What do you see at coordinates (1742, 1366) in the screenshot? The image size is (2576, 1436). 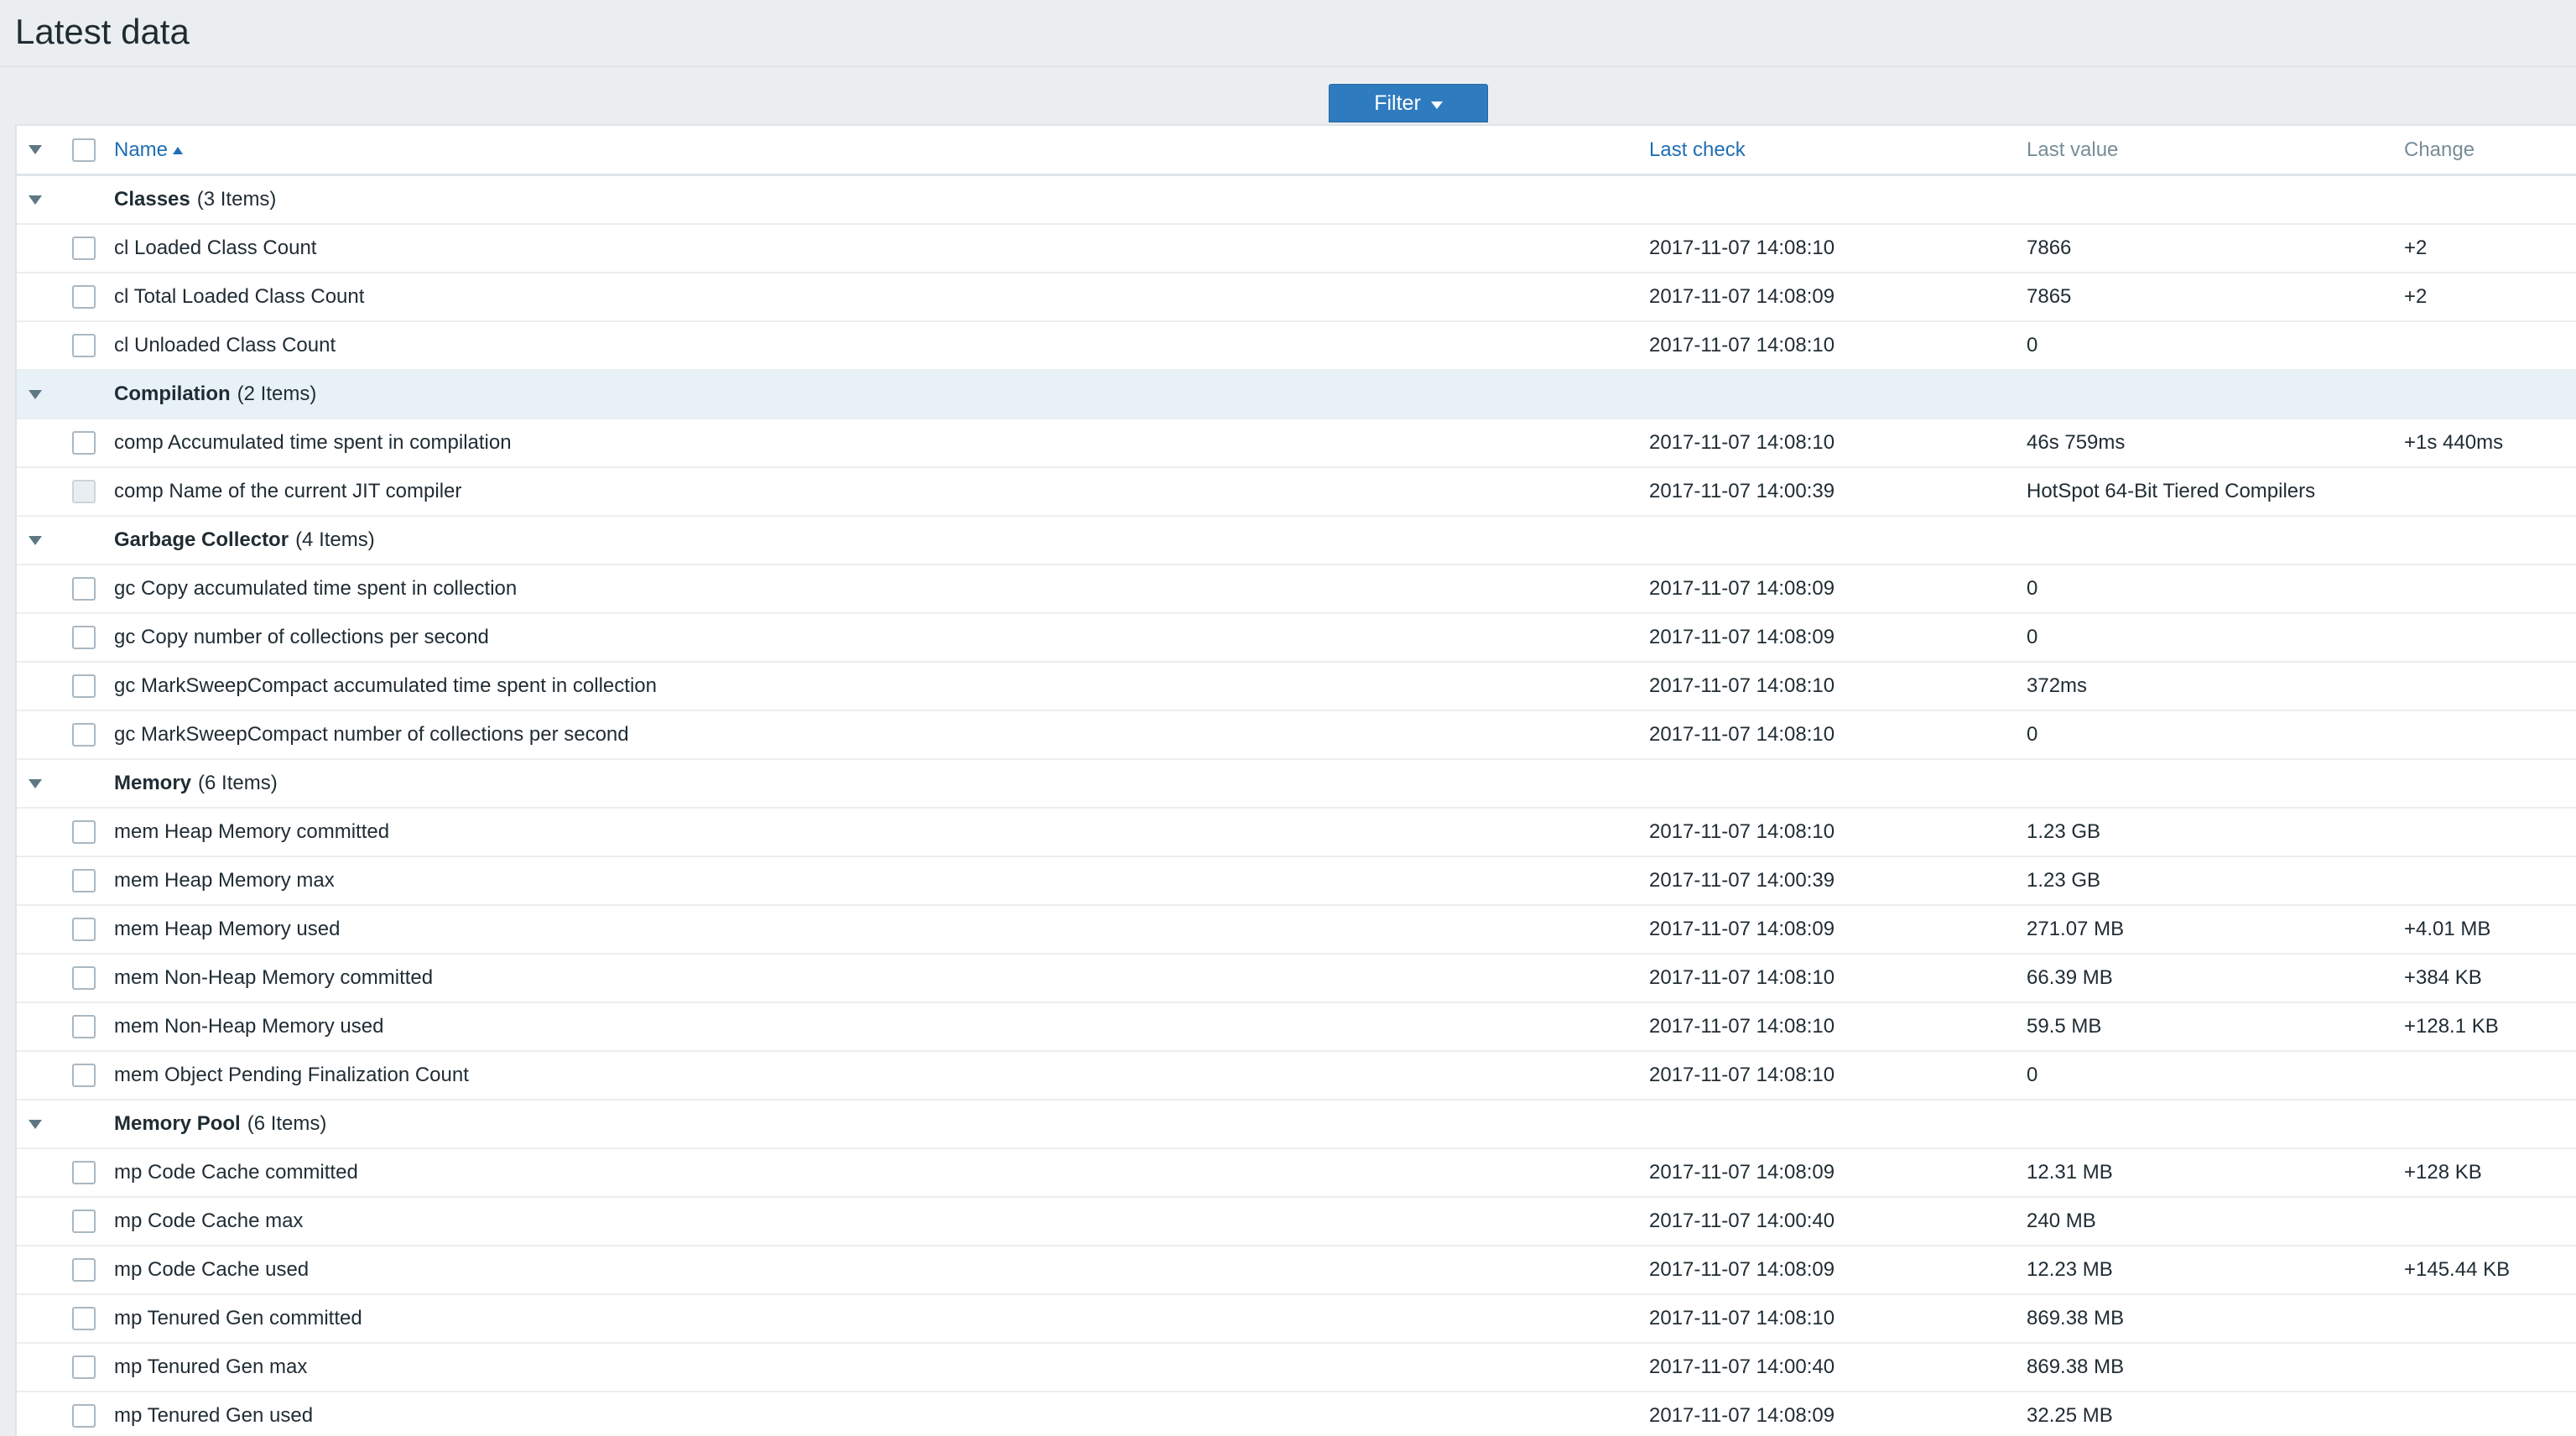 I see `item-last-check: 2017-11-07 14:00:40` at bounding box center [1742, 1366].